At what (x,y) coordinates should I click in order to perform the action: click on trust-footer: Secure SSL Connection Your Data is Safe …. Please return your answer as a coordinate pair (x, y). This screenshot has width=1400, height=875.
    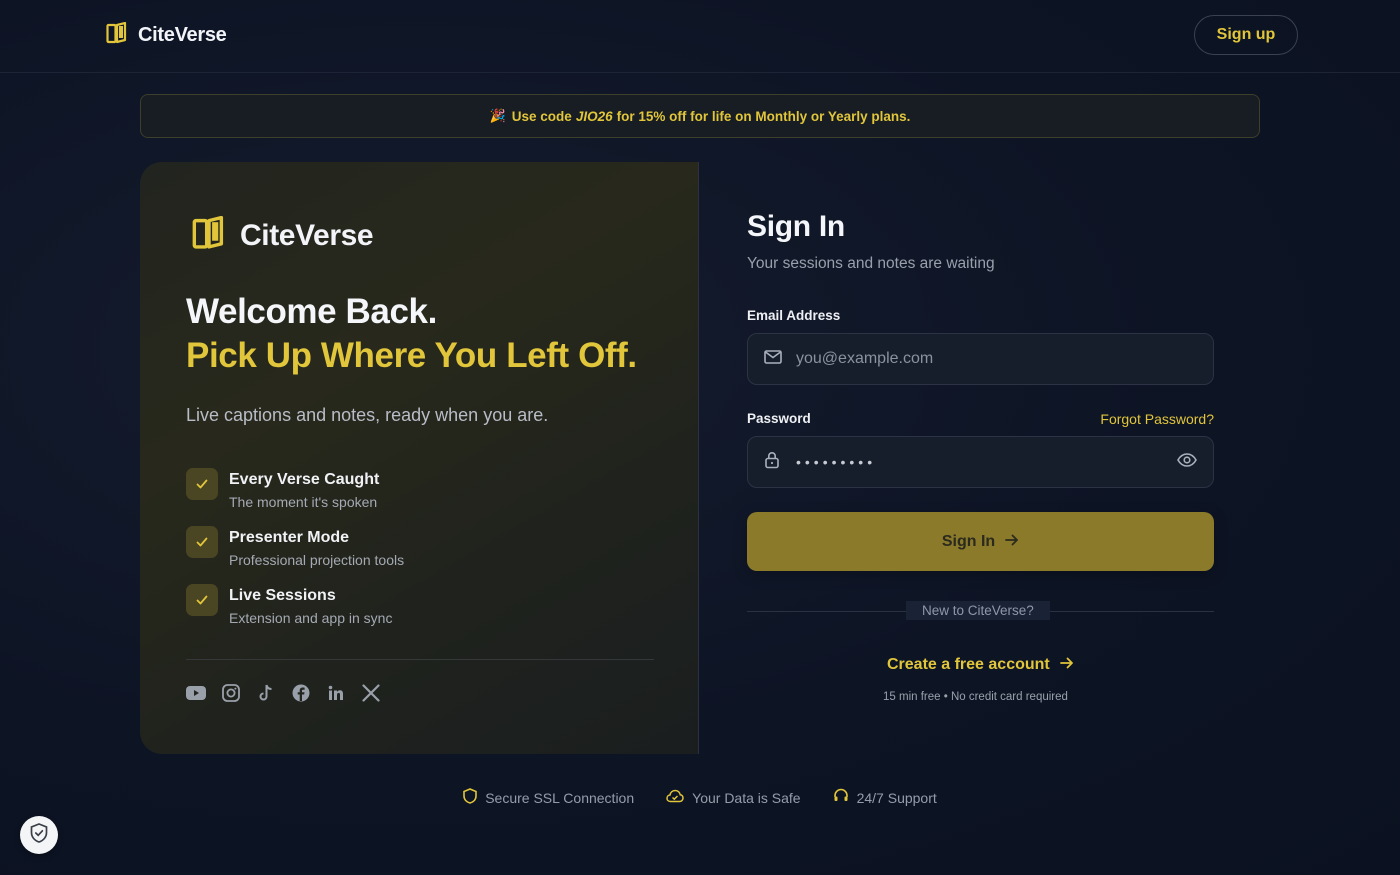
    Looking at the image, I should click on (700, 797).